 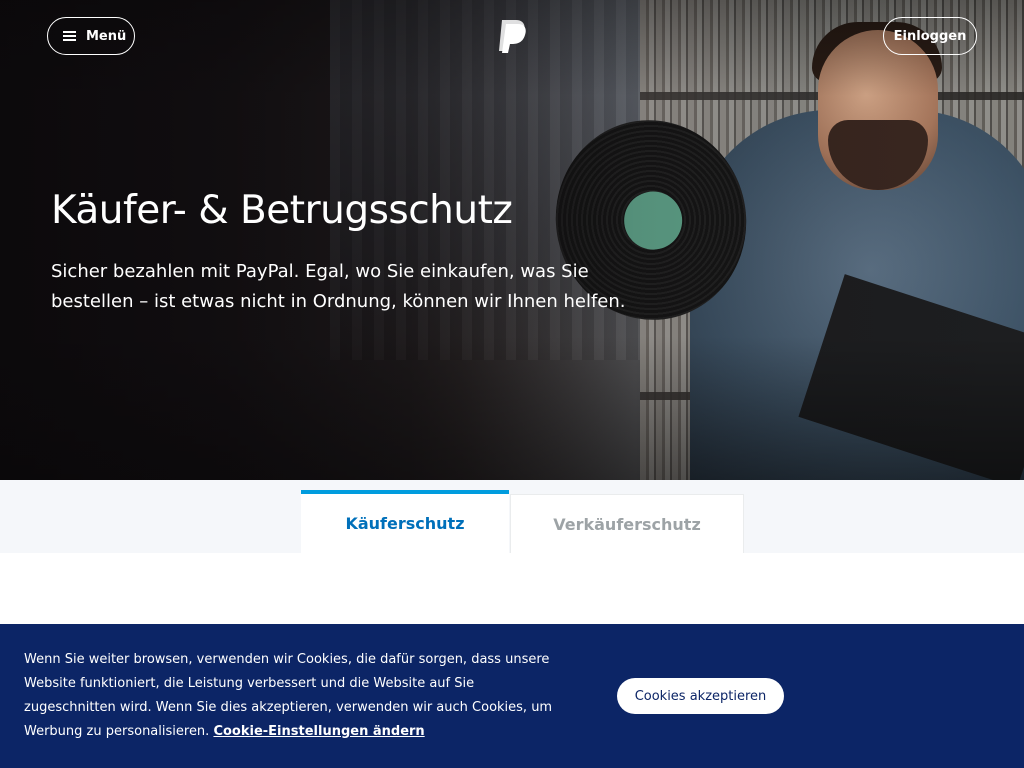 I want to click on menu-label: Menü, so click(x=106, y=36).